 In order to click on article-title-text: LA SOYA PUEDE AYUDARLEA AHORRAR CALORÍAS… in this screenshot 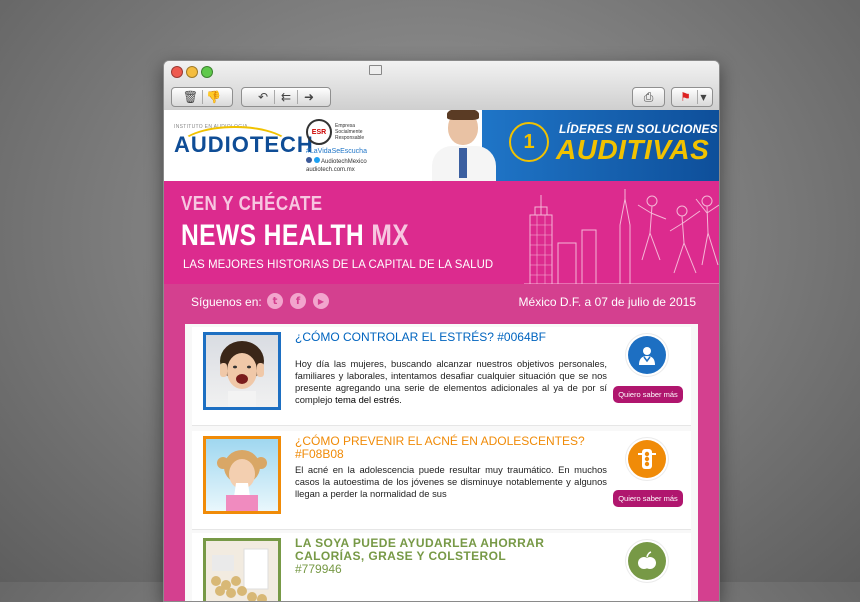, I will do `click(420, 549)`.